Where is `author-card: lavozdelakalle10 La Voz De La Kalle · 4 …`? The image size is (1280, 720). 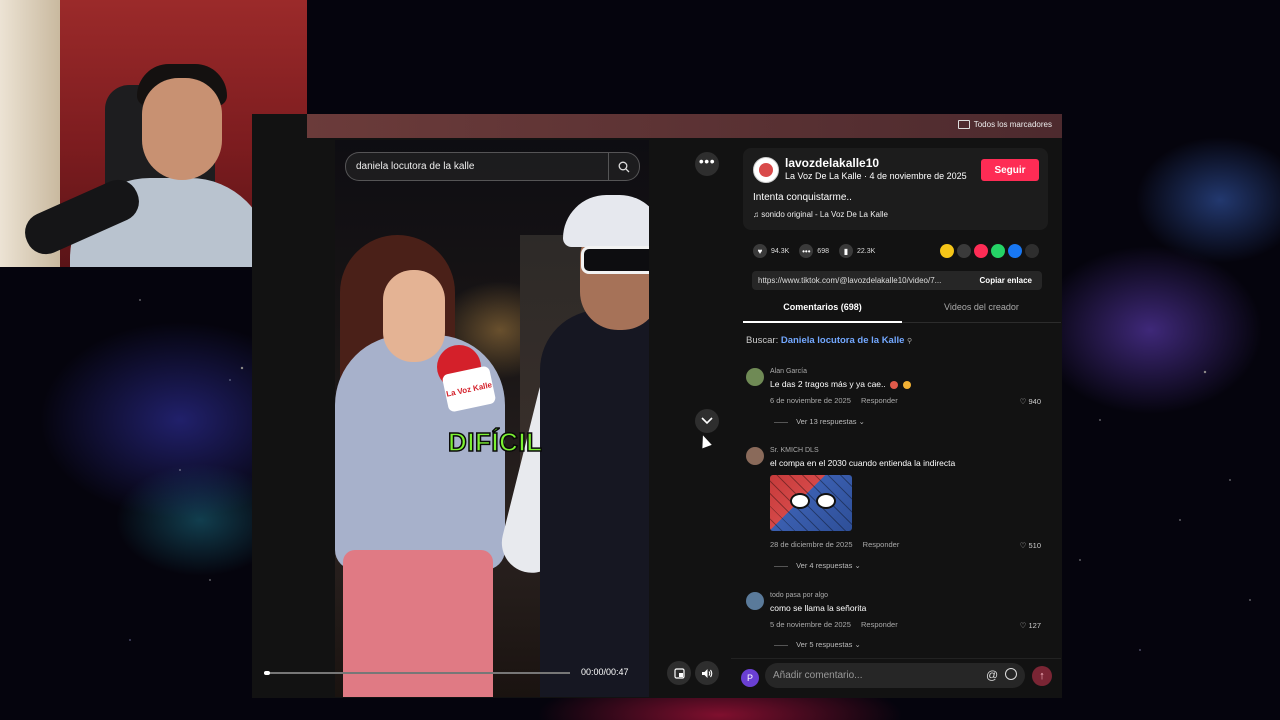
author-card: lavozdelakalle10 La Voz De La Kalle · 4 … is located at coordinates (895, 189).